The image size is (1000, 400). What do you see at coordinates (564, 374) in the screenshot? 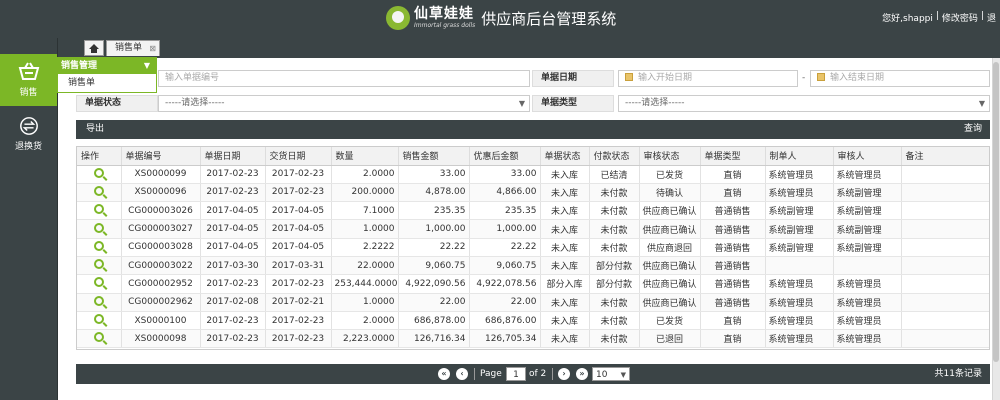
I see `next-page-button: ›` at bounding box center [564, 374].